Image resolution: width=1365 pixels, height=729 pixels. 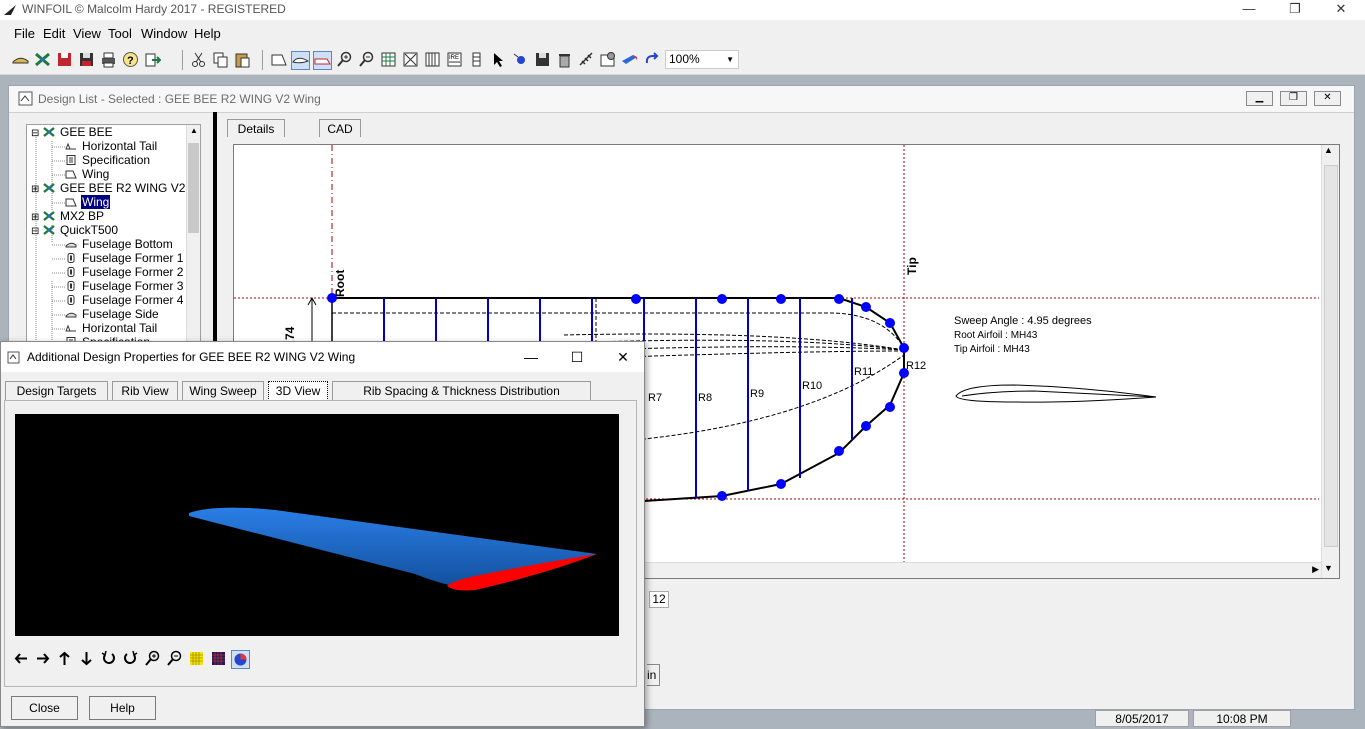 I want to click on rib-icon, so click(x=432, y=59).